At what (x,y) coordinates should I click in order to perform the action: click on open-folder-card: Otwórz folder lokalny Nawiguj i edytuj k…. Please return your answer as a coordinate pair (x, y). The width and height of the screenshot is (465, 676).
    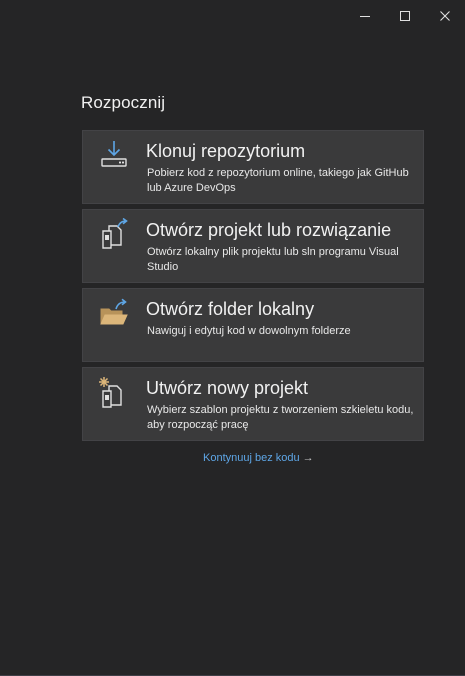
    Looking at the image, I should click on (253, 325).